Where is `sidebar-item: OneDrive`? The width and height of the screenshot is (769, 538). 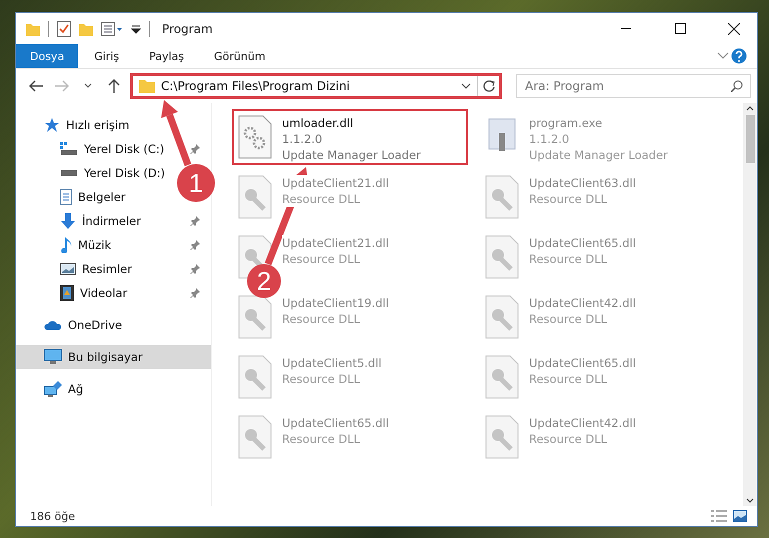 sidebar-item: OneDrive is located at coordinates (97, 325).